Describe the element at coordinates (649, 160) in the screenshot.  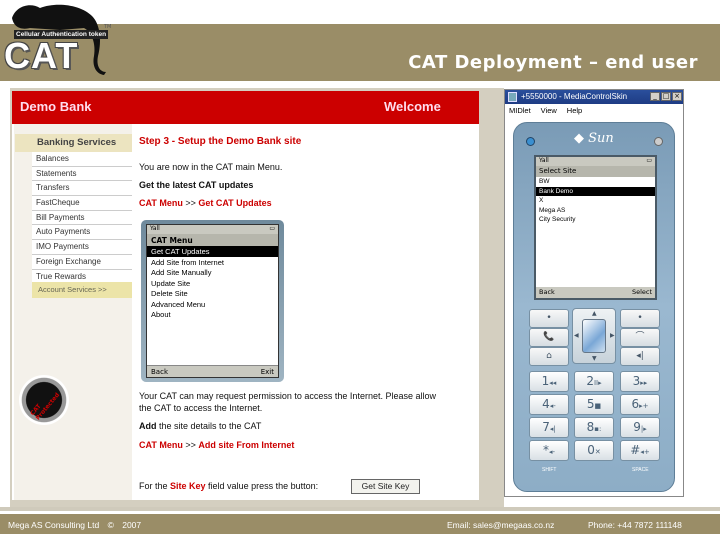
I see `battery-icon: ▭` at that location.